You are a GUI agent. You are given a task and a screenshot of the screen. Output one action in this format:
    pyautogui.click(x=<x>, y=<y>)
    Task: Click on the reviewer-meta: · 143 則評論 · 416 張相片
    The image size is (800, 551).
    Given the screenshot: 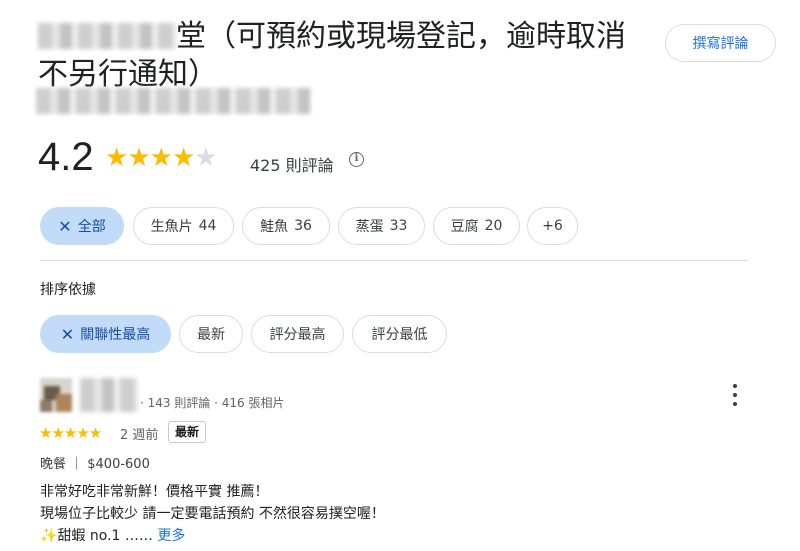 What is the action you would take?
    pyautogui.click(x=212, y=403)
    